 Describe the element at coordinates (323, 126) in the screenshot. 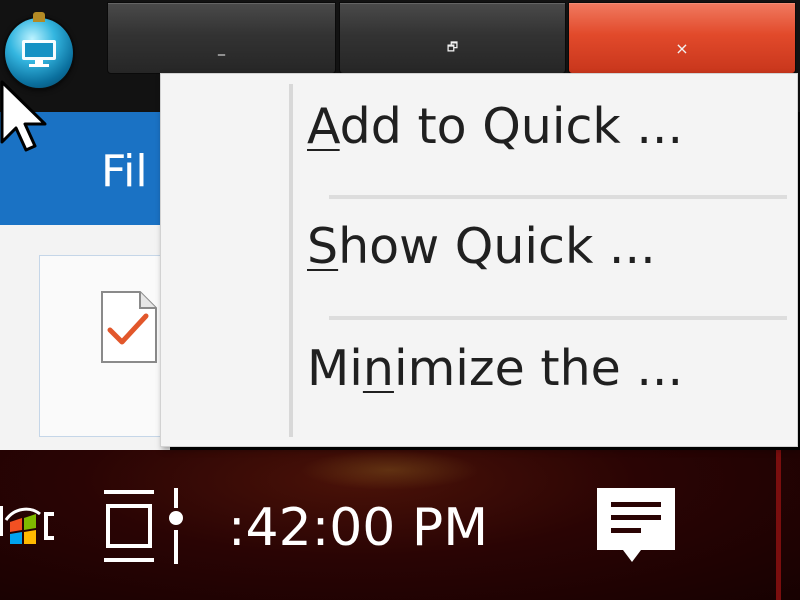

I see `menu-item-mnemonic: A` at that location.